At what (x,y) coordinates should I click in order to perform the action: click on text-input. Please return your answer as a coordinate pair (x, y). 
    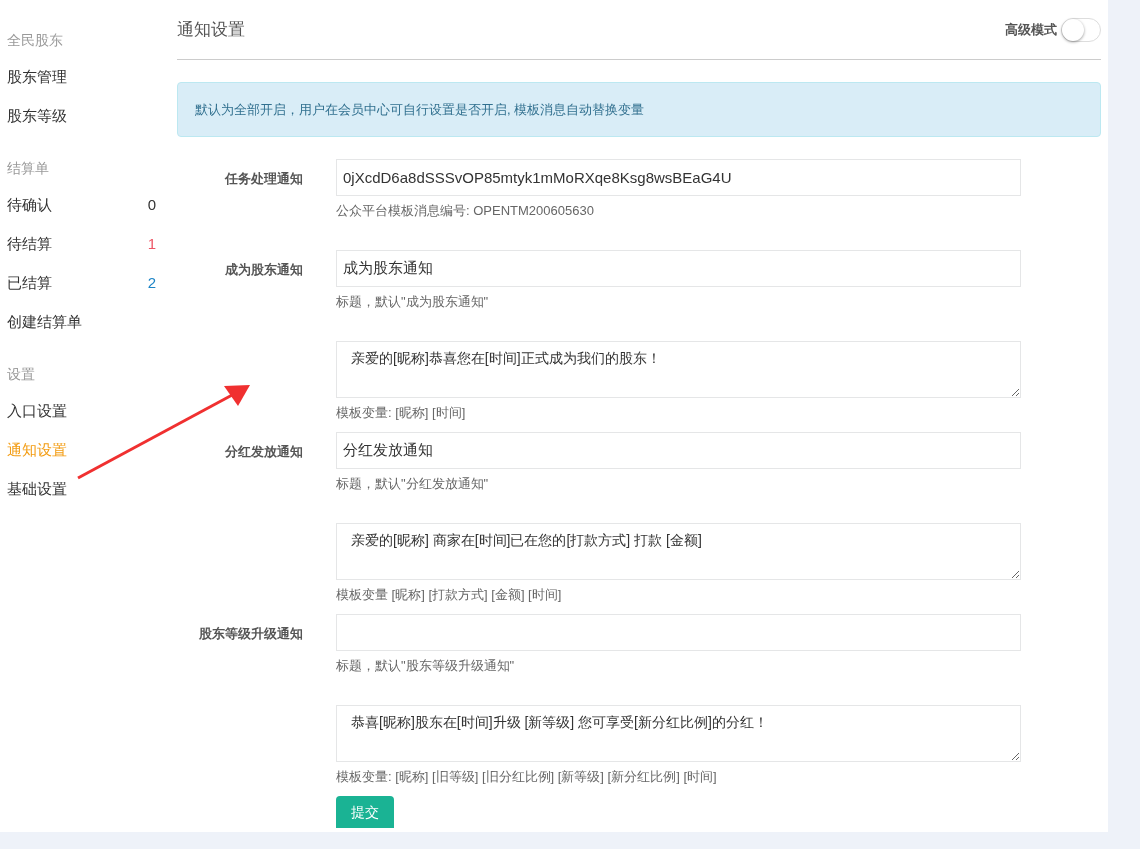
    Looking at the image, I should click on (678, 632).